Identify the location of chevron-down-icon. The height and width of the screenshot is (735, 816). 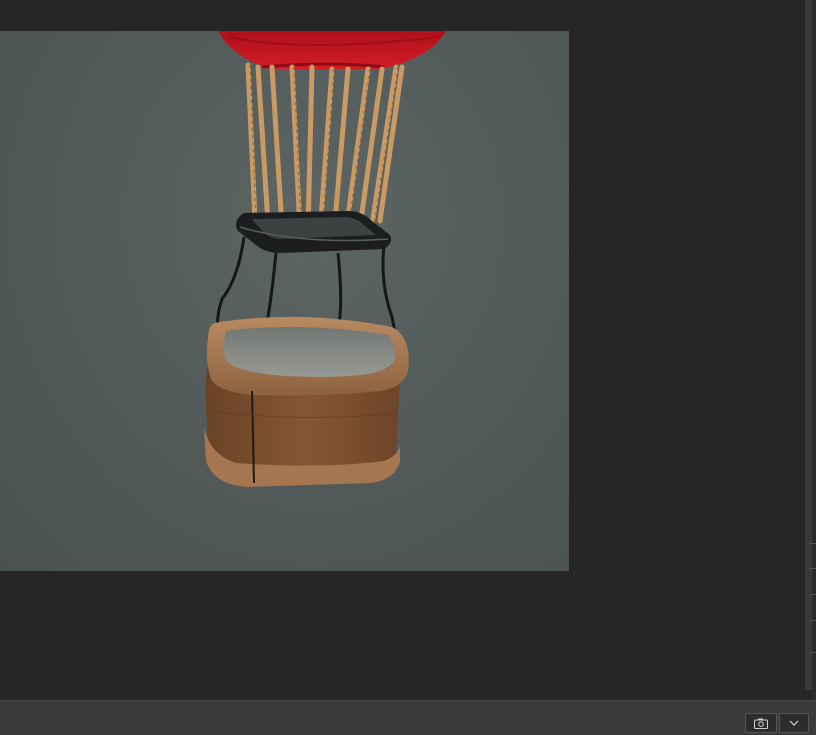
(794, 723).